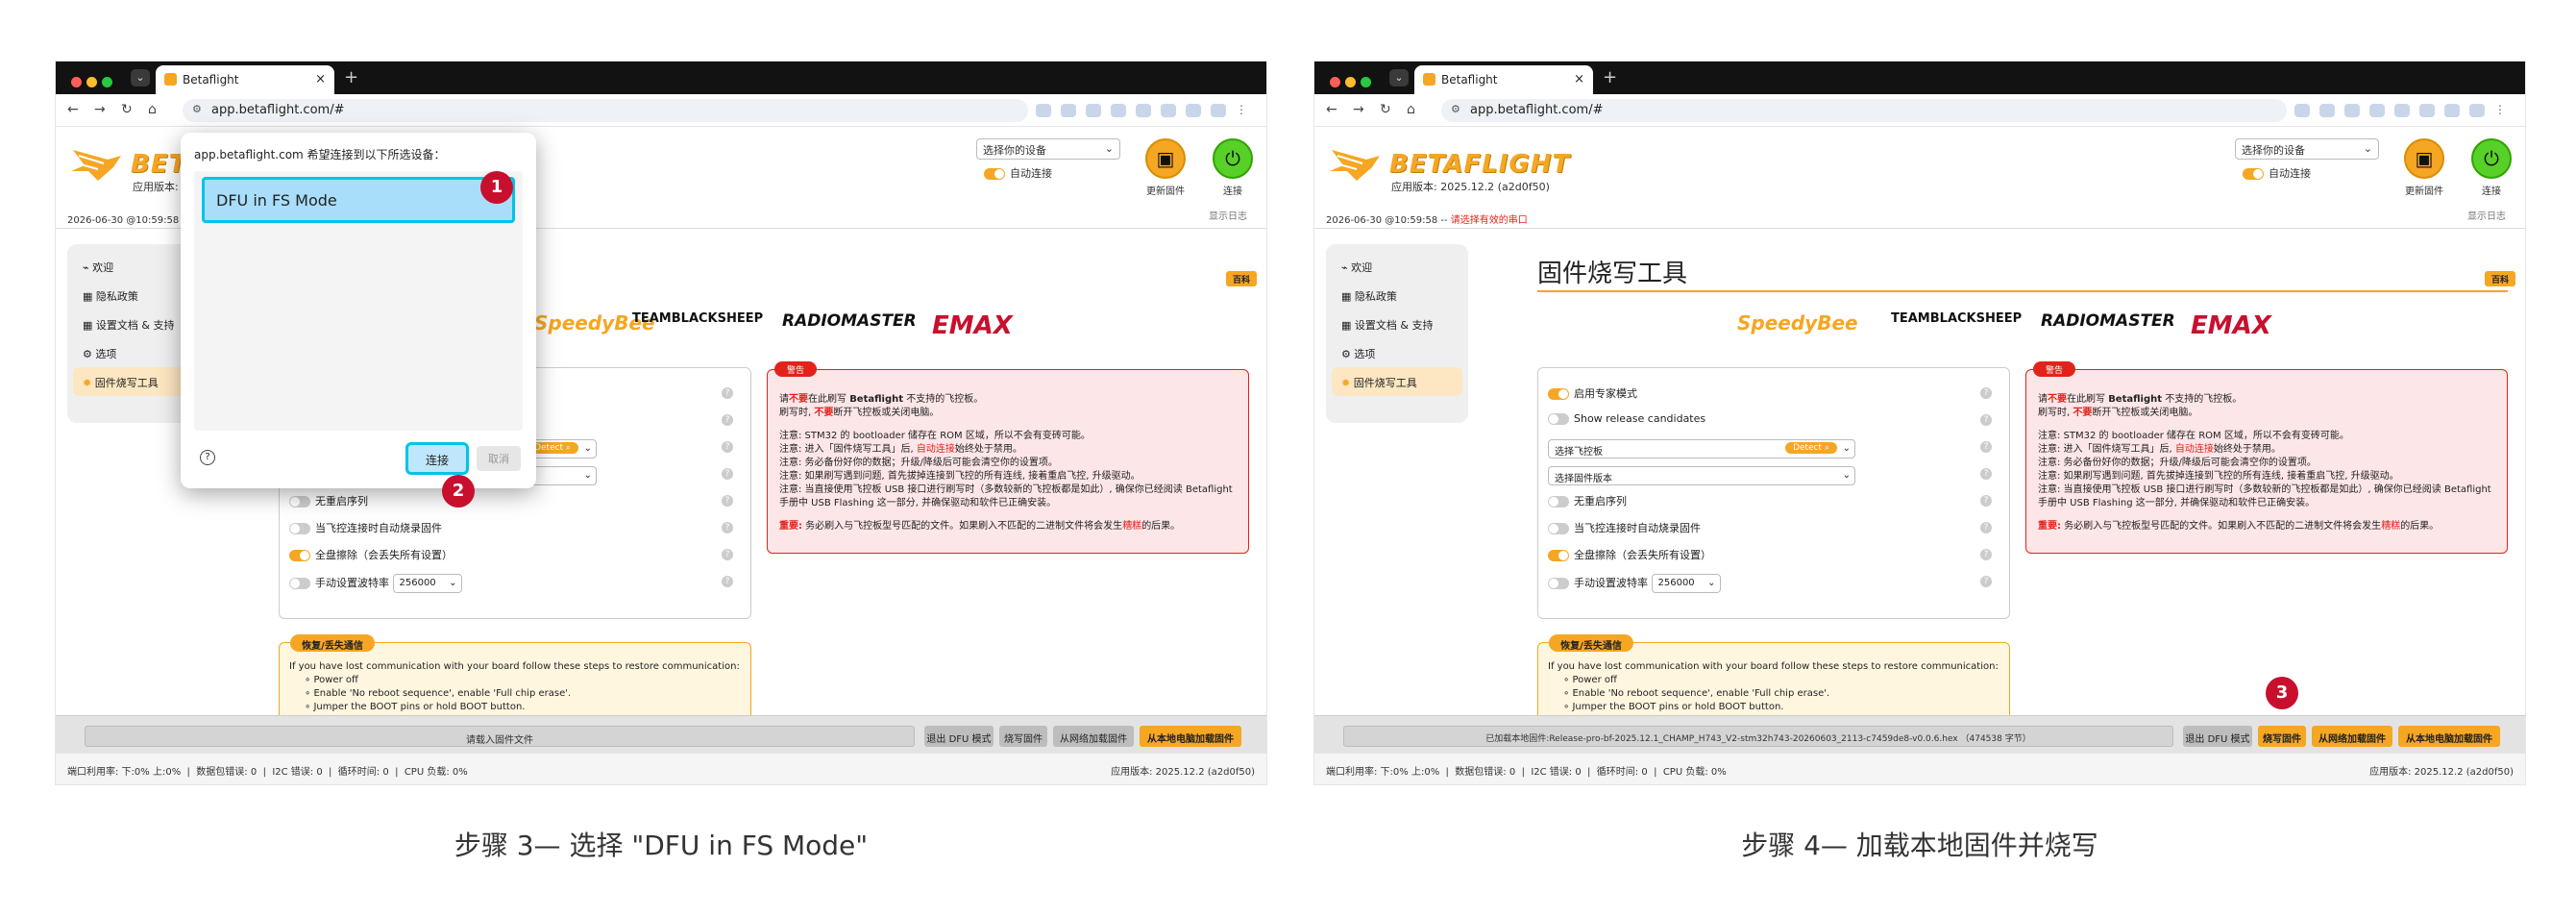 This screenshot has width=2576, height=917. Describe the element at coordinates (1348, 296) in the screenshot. I see `privacy-icon: ▦` at that location.